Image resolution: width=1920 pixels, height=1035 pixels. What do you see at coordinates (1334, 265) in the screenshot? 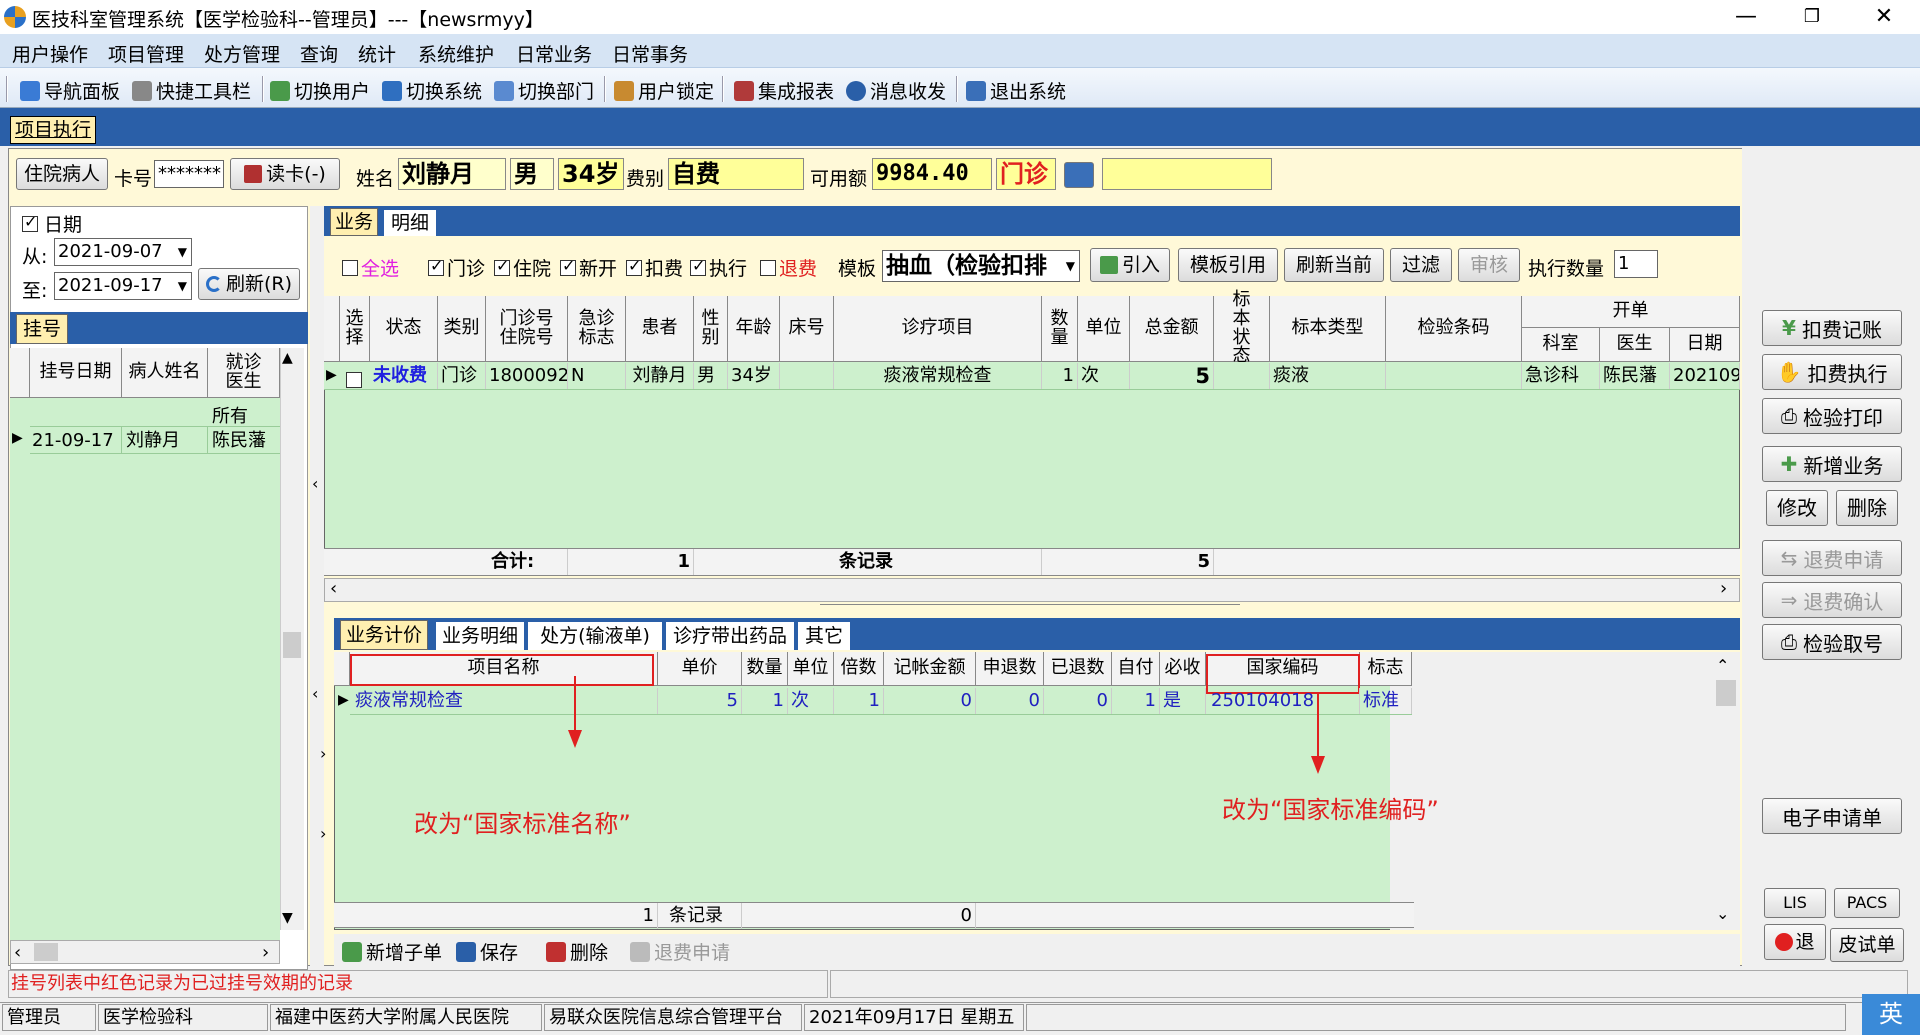
I see `refresh-current-button: 刷新当前` at bounding box center [1334, 265].